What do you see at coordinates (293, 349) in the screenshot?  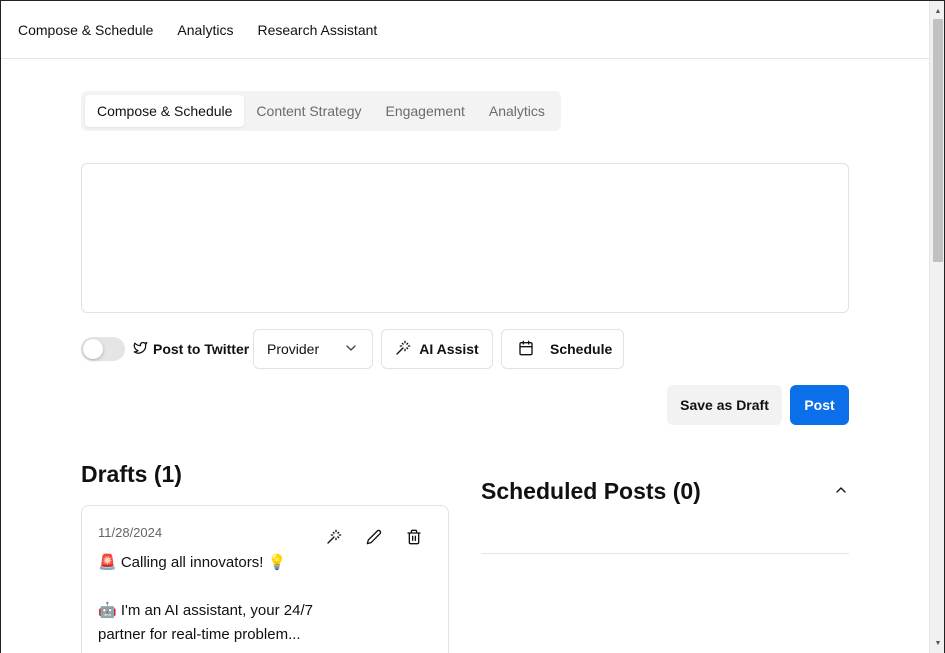 I see `provider-value: Provider` at bounding box center [293, 349].